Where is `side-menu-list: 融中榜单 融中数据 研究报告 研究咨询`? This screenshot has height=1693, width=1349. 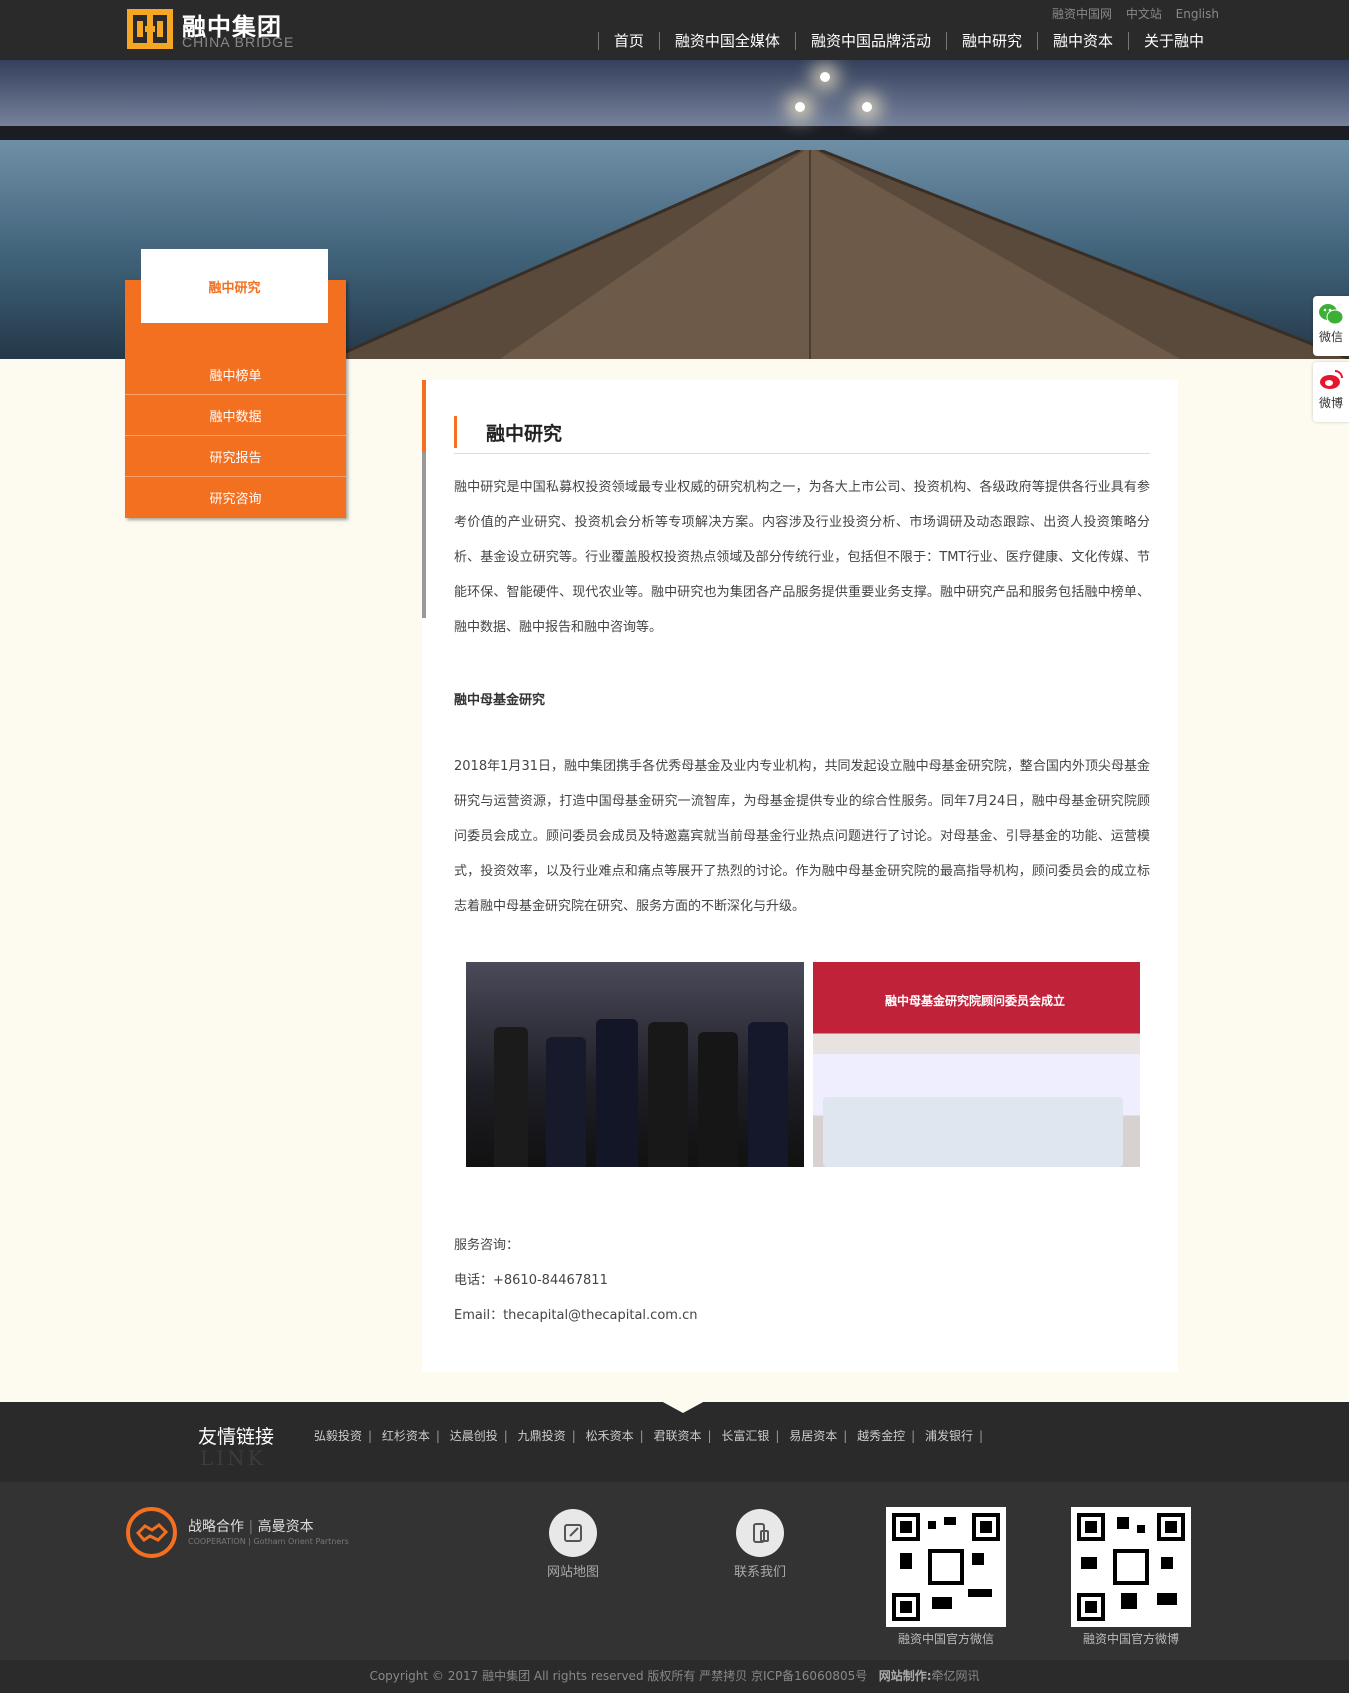 side-menu-list: 融中榜单 融中数据 研究报告 研究咨询 is located at coordinates (235, 436).